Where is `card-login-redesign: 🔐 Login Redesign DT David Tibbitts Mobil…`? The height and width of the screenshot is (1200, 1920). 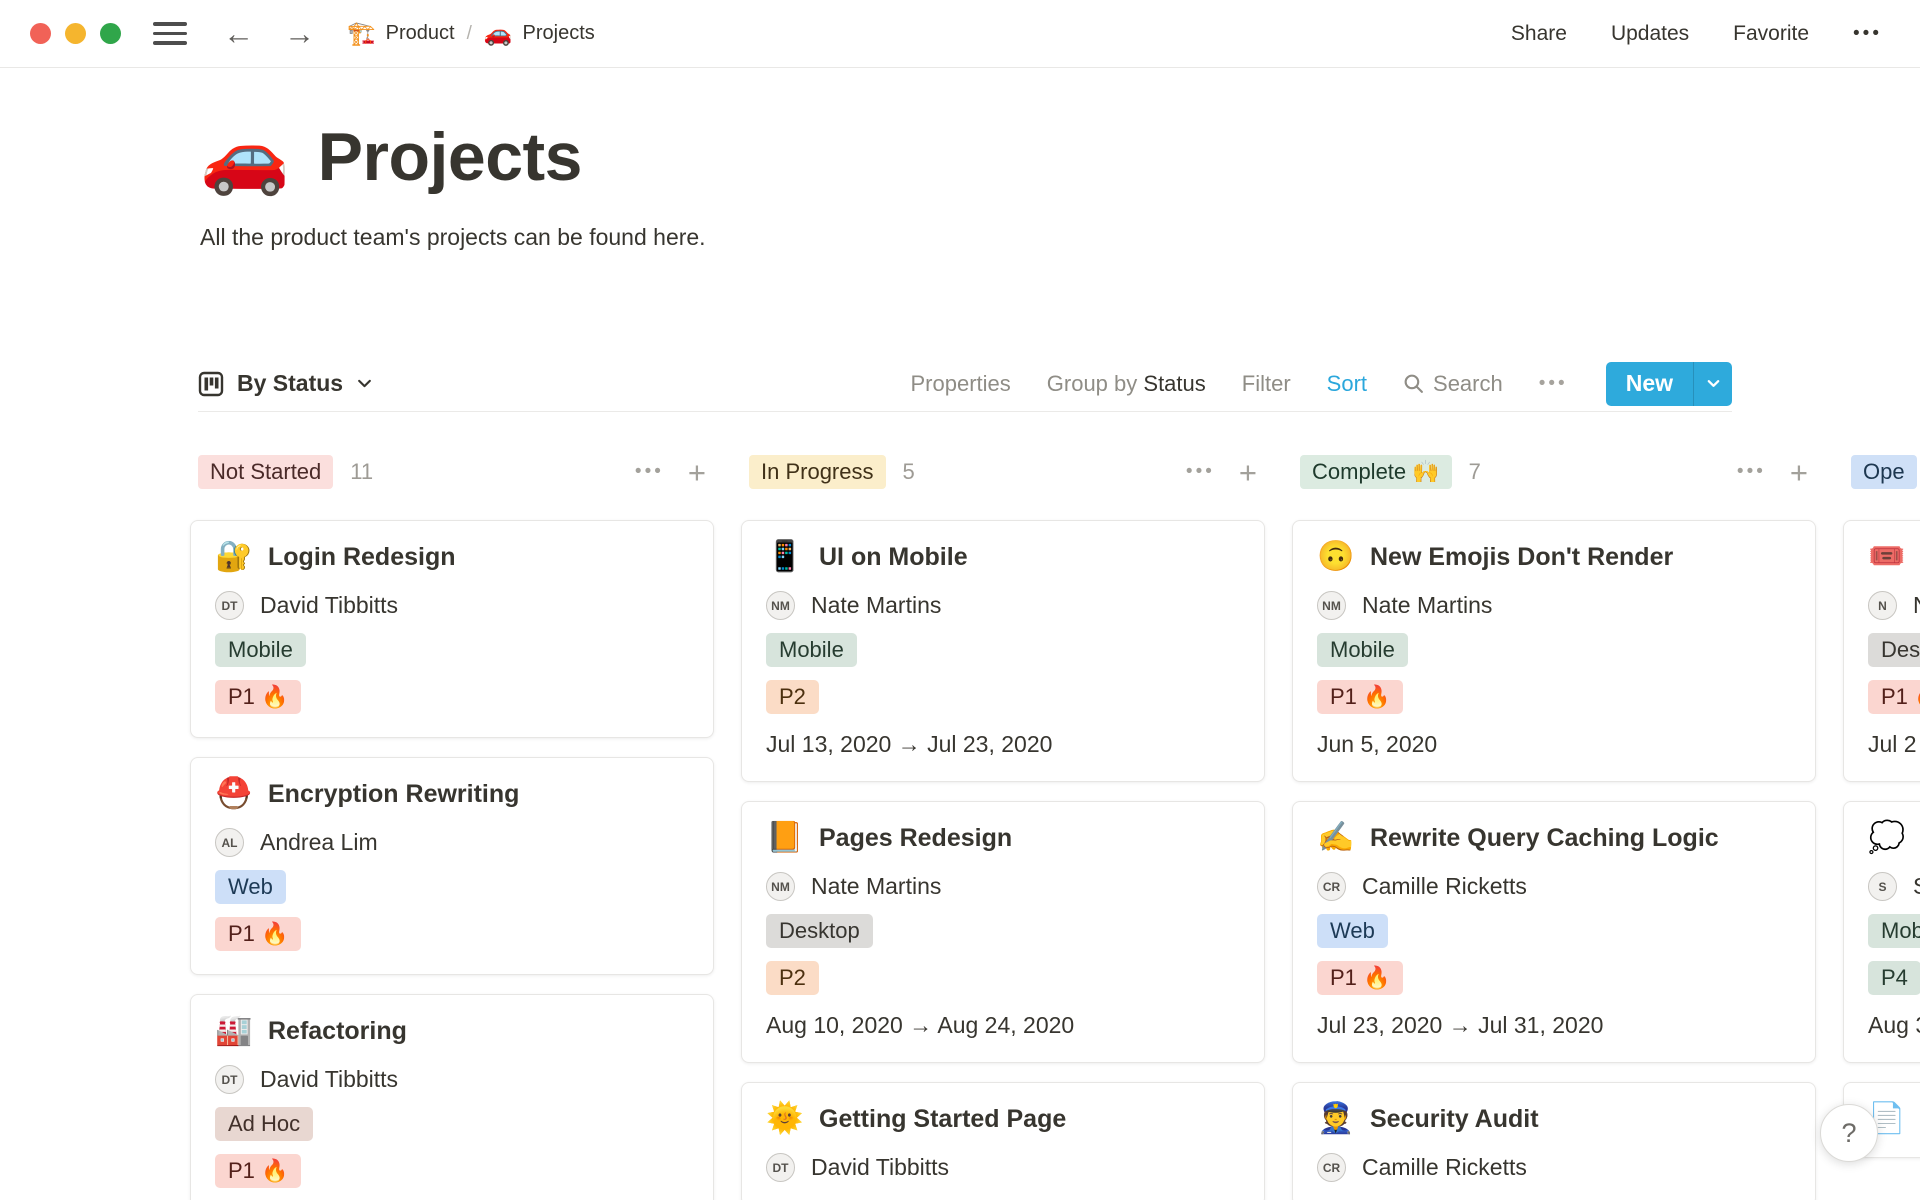 card-login-redesign: 🔐 Login Redesign DT David Tibbitts Mobil… is located at coordinates (452, 629).